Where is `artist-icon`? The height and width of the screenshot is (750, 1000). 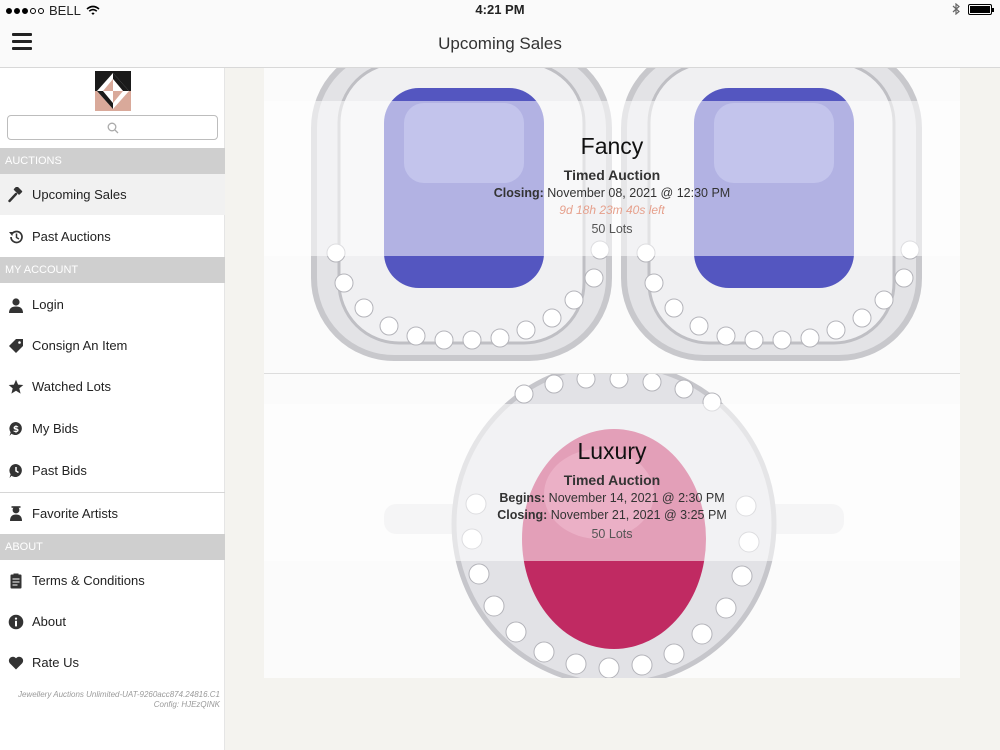
artist-icon is located at coordinates (16, 513).